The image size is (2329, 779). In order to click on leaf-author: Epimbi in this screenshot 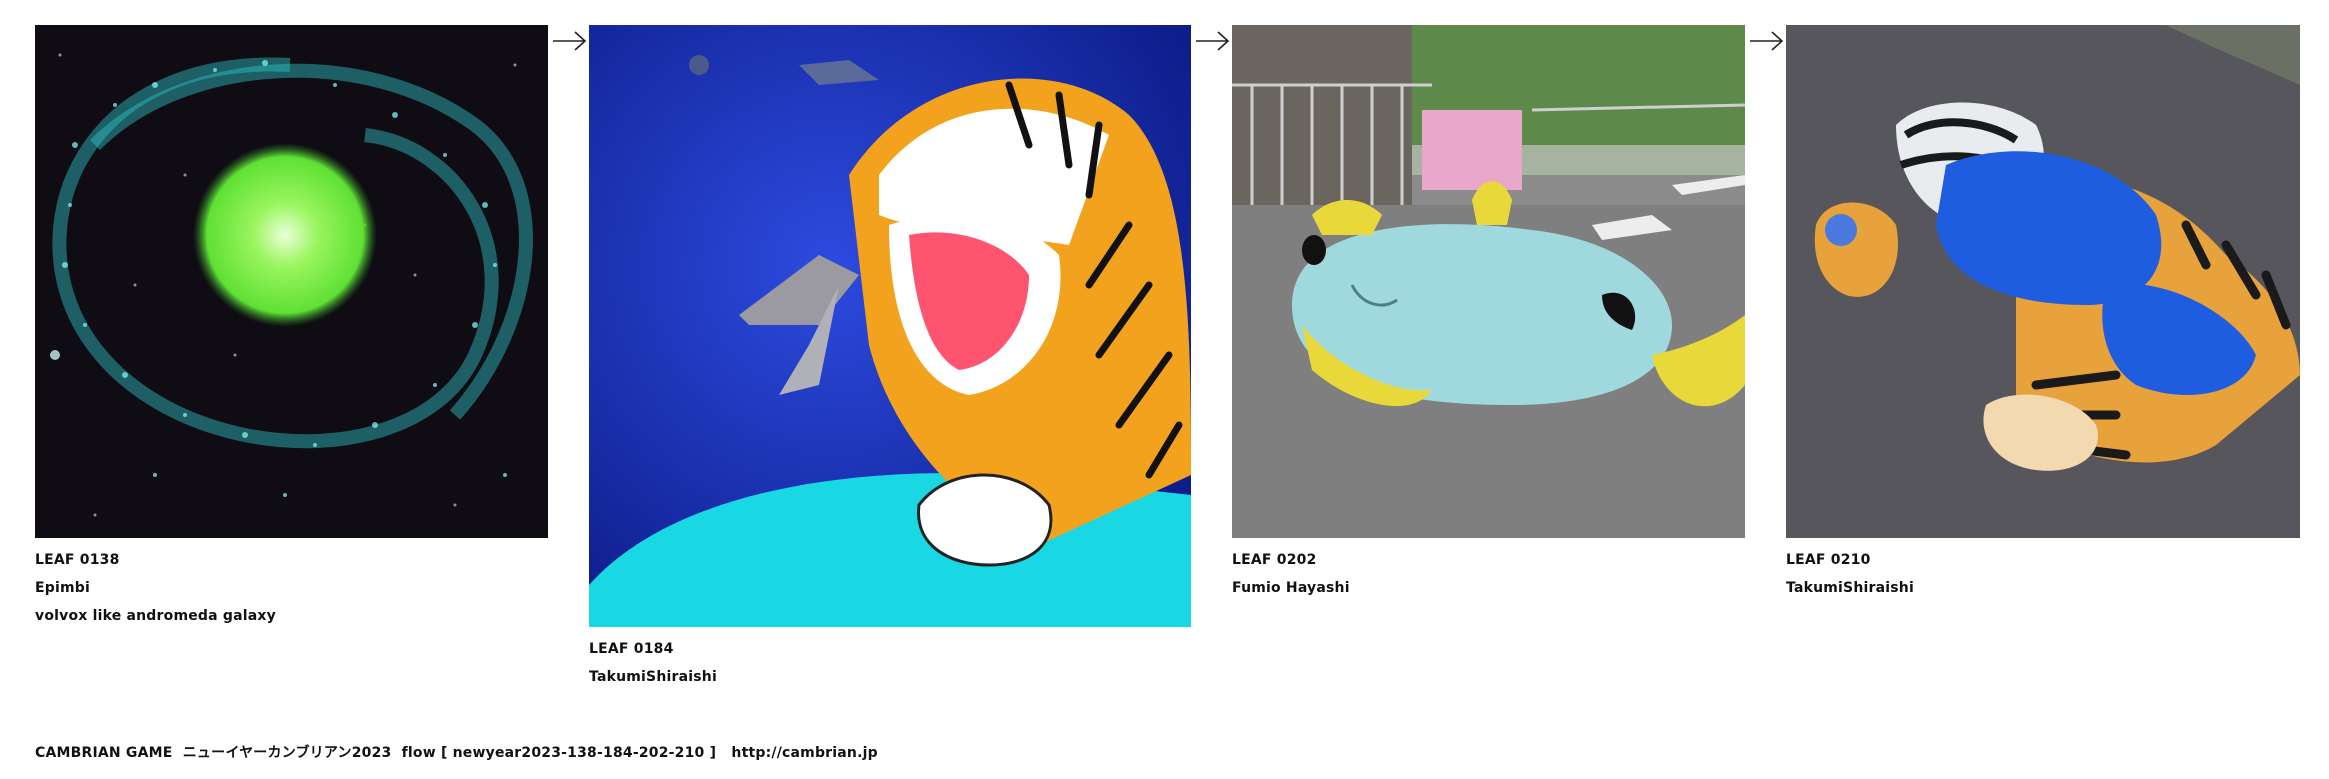, I will do `click(62, 588)`.